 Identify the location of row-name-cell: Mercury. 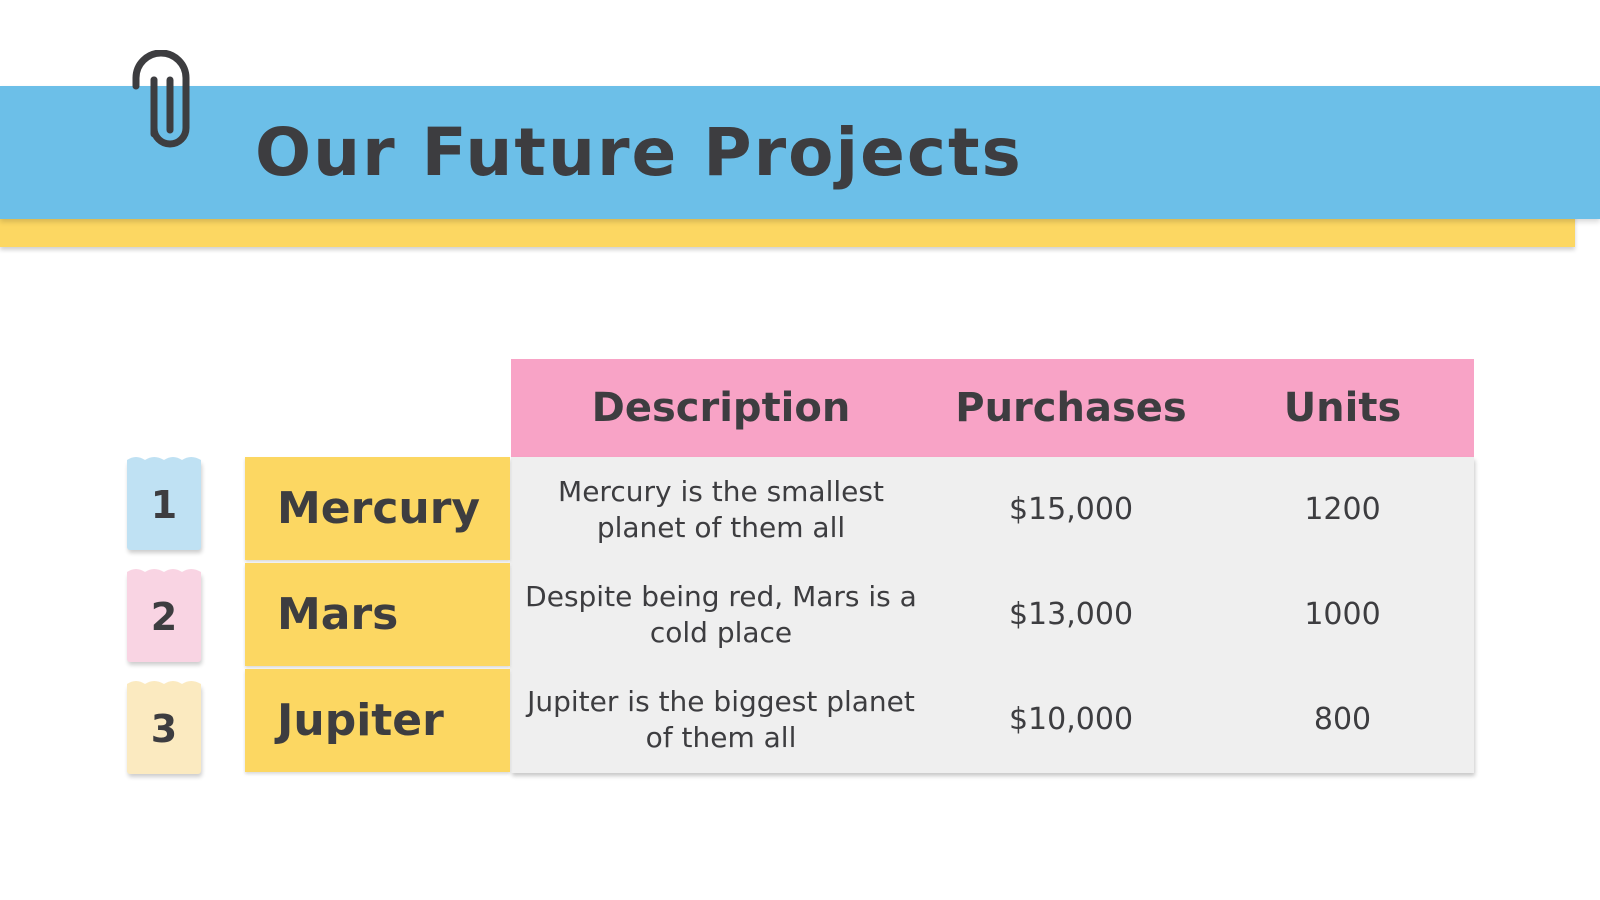
(377, 508).